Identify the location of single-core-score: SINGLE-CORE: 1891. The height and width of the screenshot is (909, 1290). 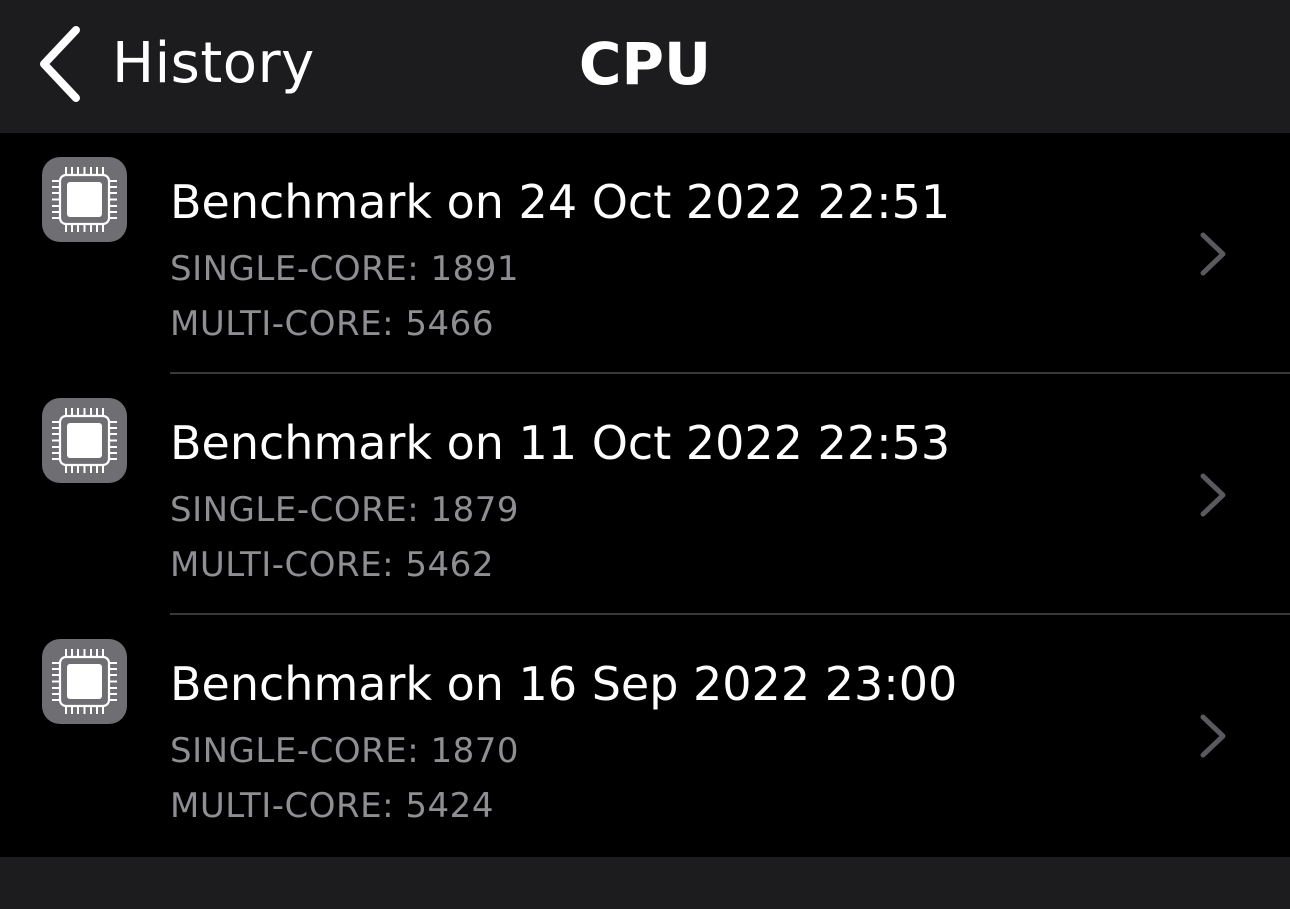
(344, 269).